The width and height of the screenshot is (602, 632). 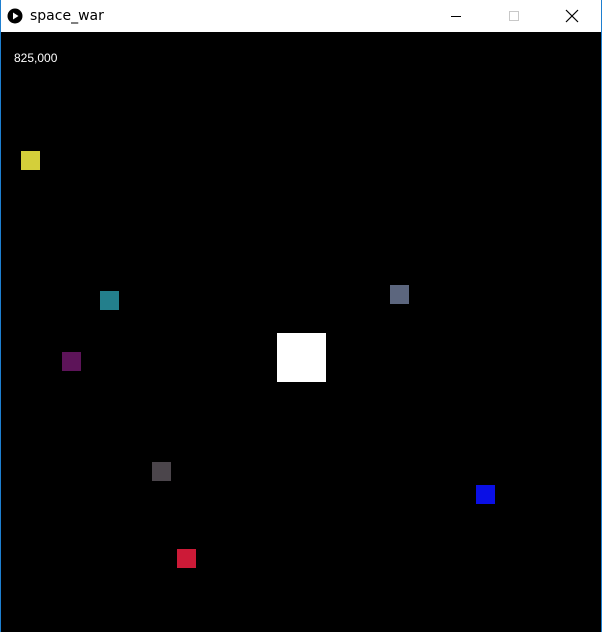 What do you see at coordinates (186, 558) in the screenshot?
I see `enemy-red` at bounding box center [186, 558].